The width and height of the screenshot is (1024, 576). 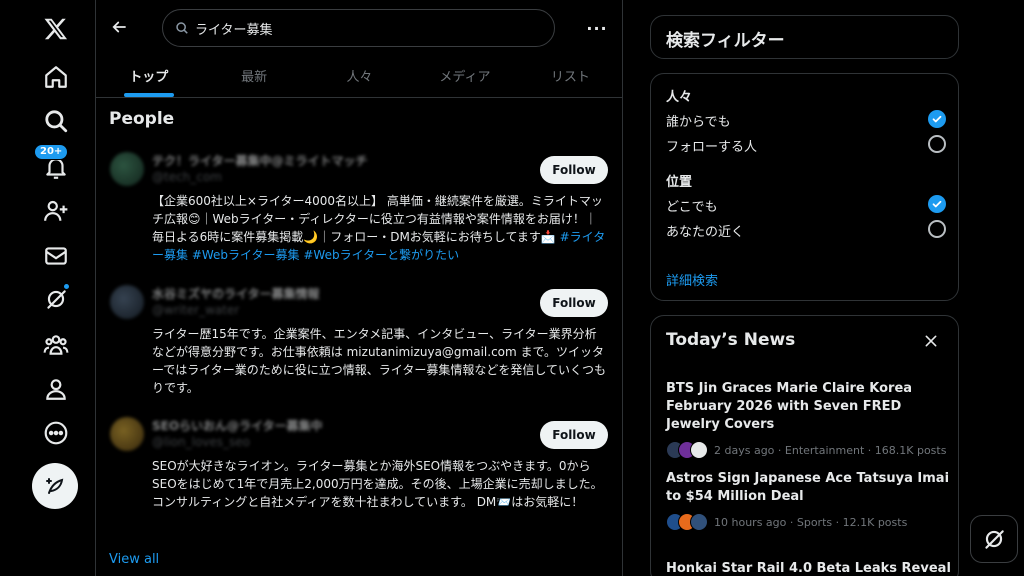 I want to click on tab-top: トップ, so click(x=148, y=77).